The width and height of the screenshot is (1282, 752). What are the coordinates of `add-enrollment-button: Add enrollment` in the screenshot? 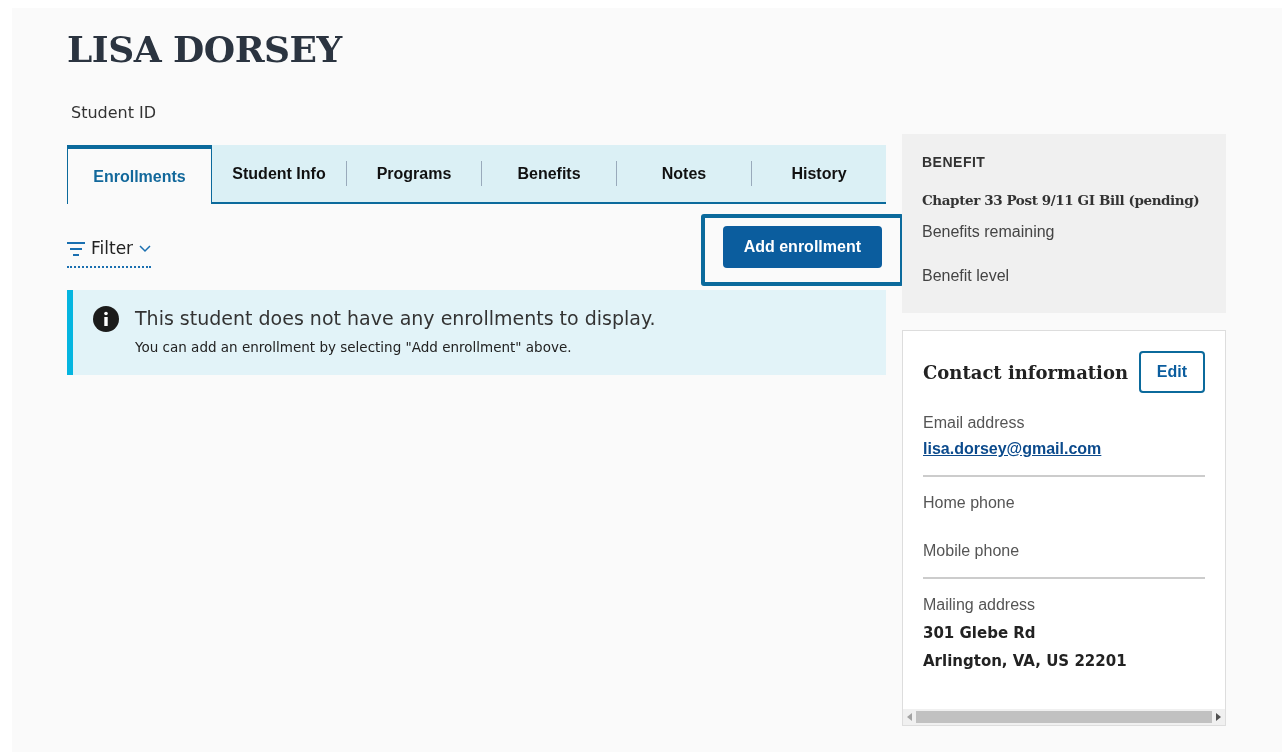 It's located at (802, 247).